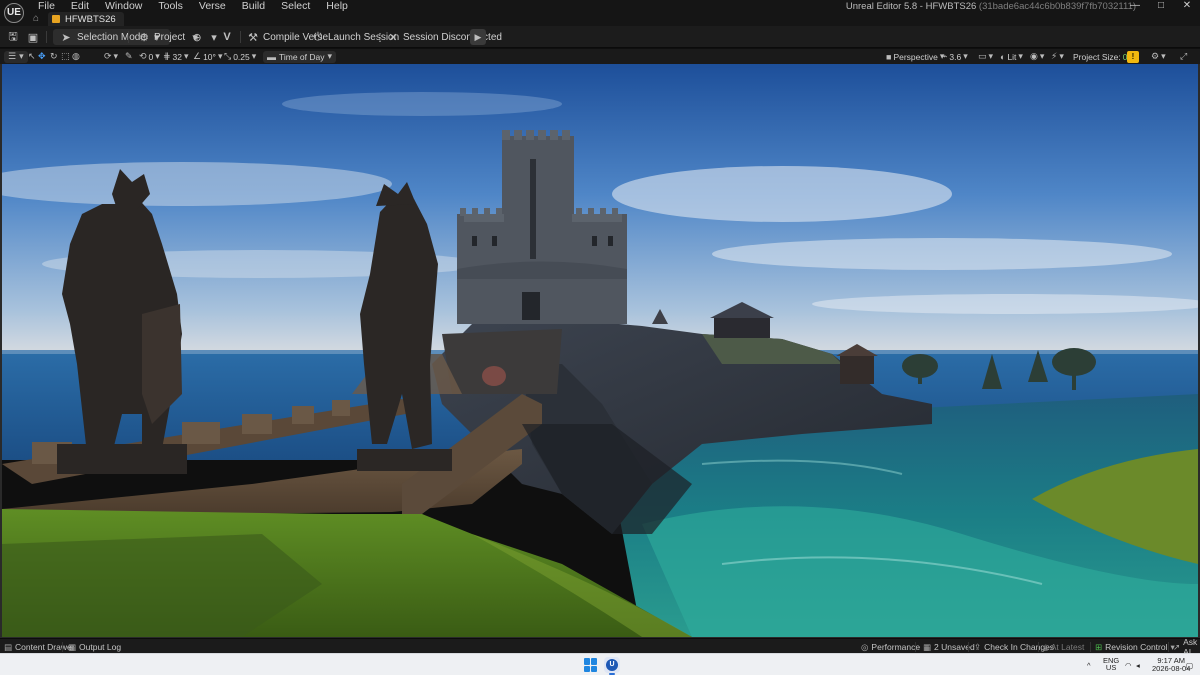 This screenshot has width=1200, height=675. What do you see at coordinates (985, 56) in the screenshot?
I see `viewport-layout-dropdown: ▭ ▾` at bounding box center [985, 56].